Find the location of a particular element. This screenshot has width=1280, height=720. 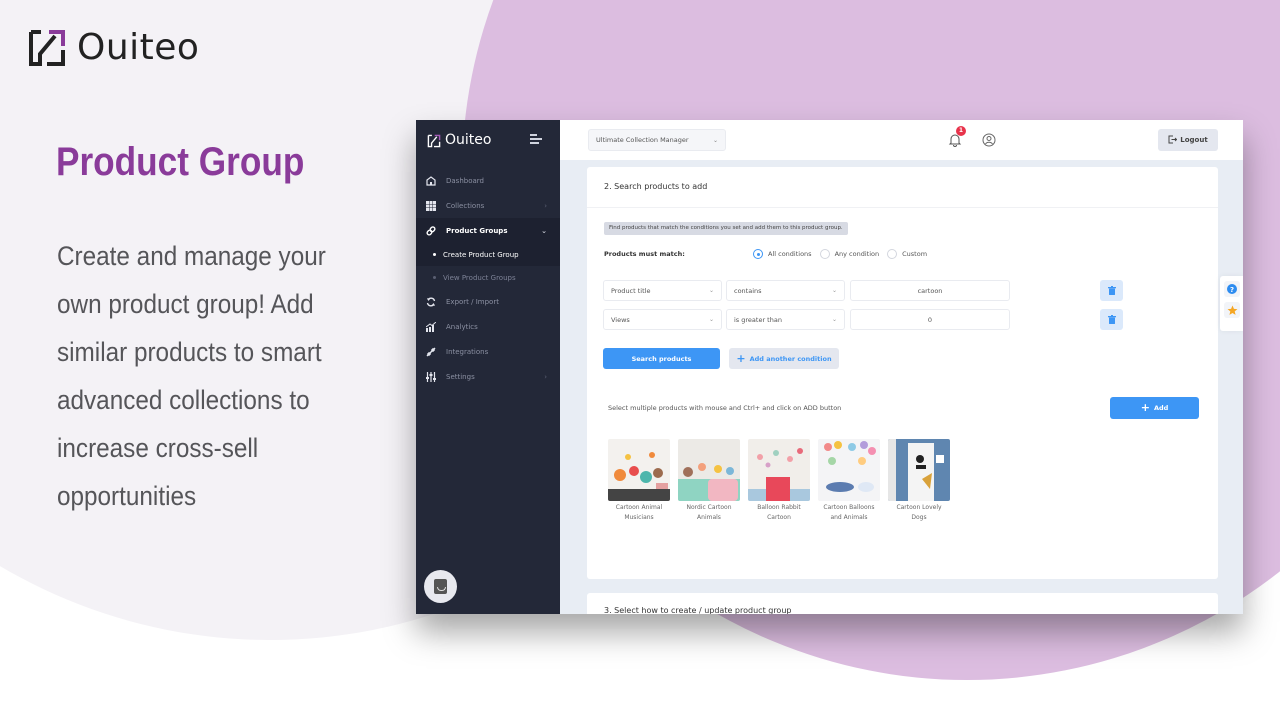

sidebar-item-settings: Settings › is located at coordinates (488, 376).